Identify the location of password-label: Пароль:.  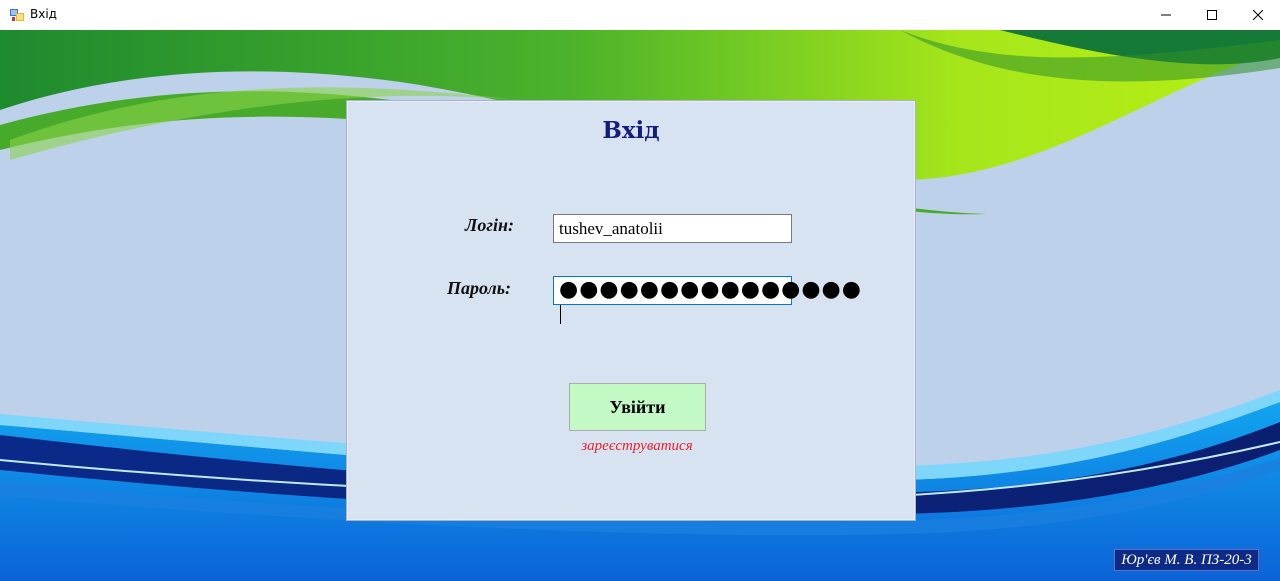
(479, 288).